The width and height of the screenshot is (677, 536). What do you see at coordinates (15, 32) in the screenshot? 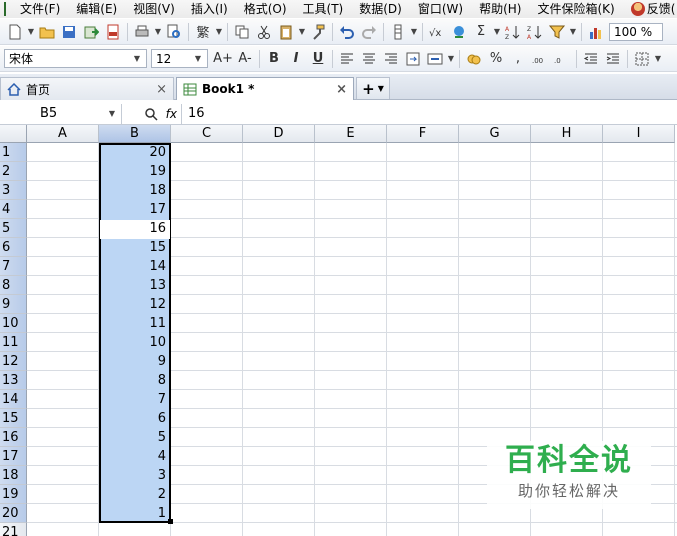
I see `new-document-icon` at bounding box center [15, 32].